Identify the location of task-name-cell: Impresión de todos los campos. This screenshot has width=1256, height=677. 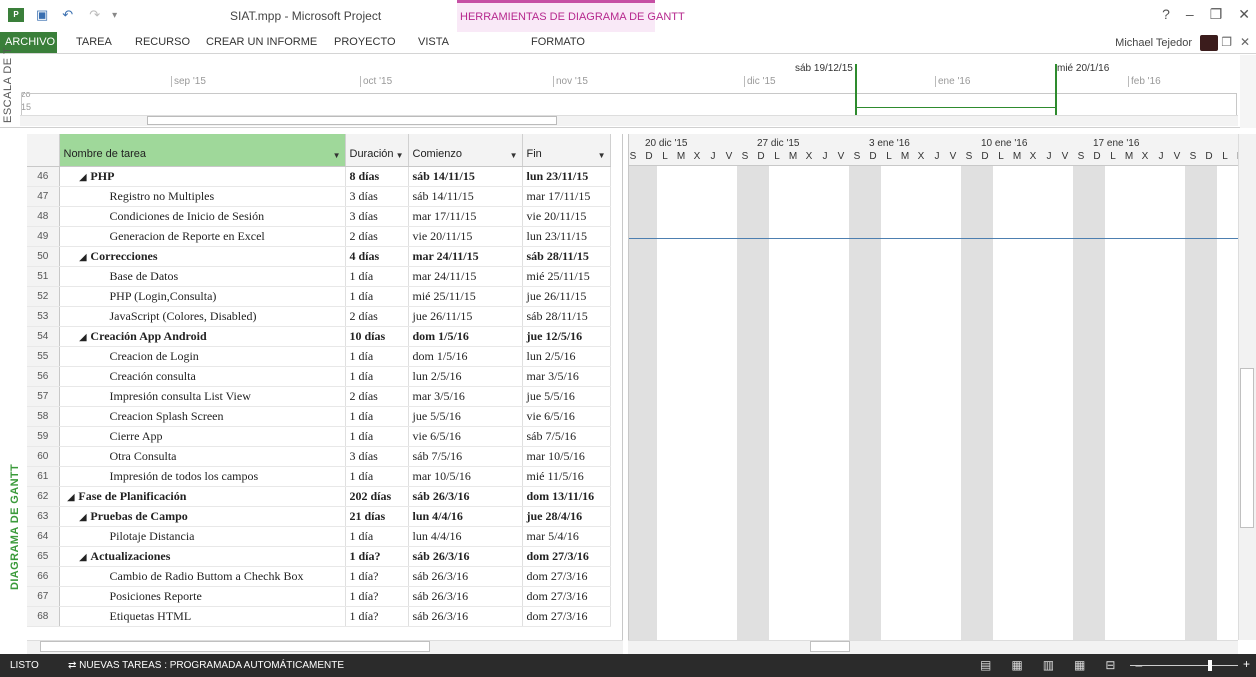
(202, 476).